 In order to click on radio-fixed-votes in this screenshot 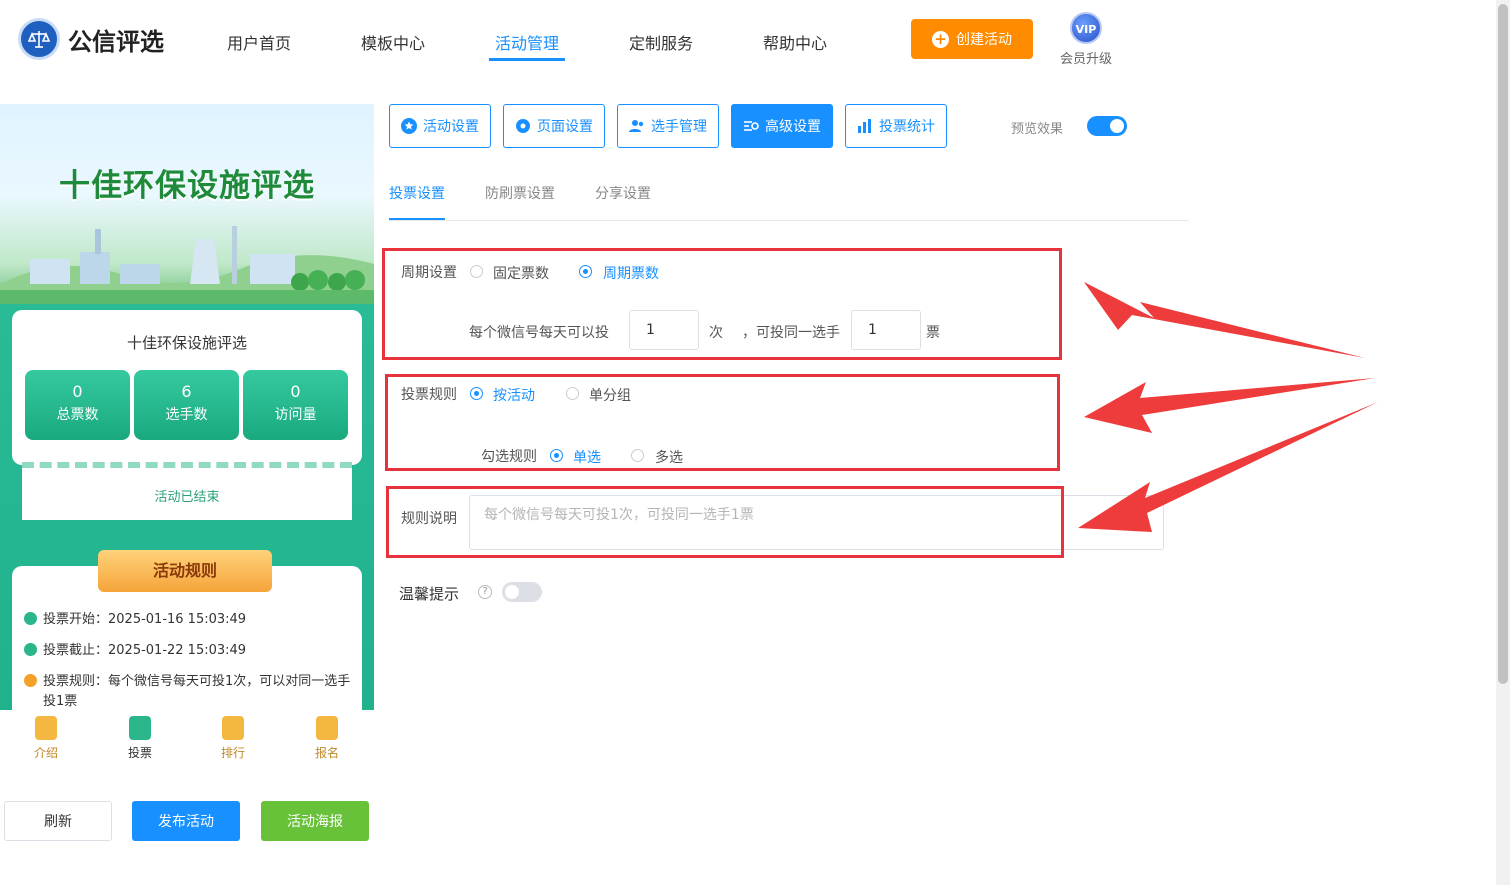, I will do `click(476, 271)`.